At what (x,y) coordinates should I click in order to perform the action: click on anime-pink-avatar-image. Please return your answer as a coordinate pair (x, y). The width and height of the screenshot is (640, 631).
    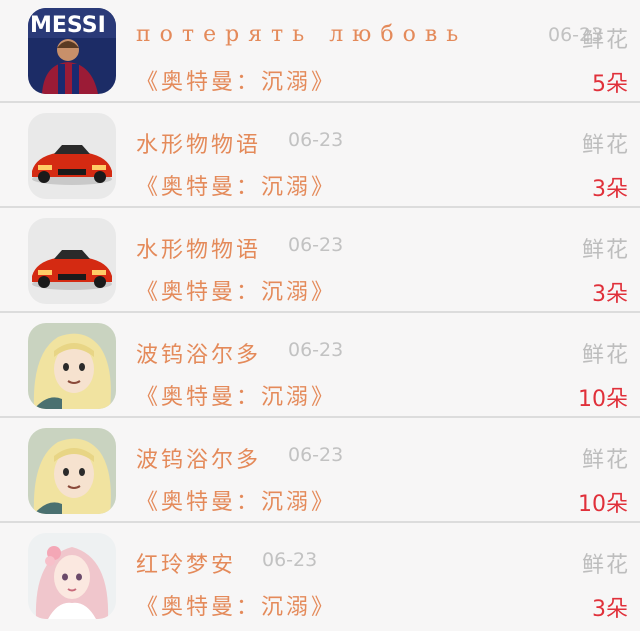
    Looking at the image, I should click on (72, 576).